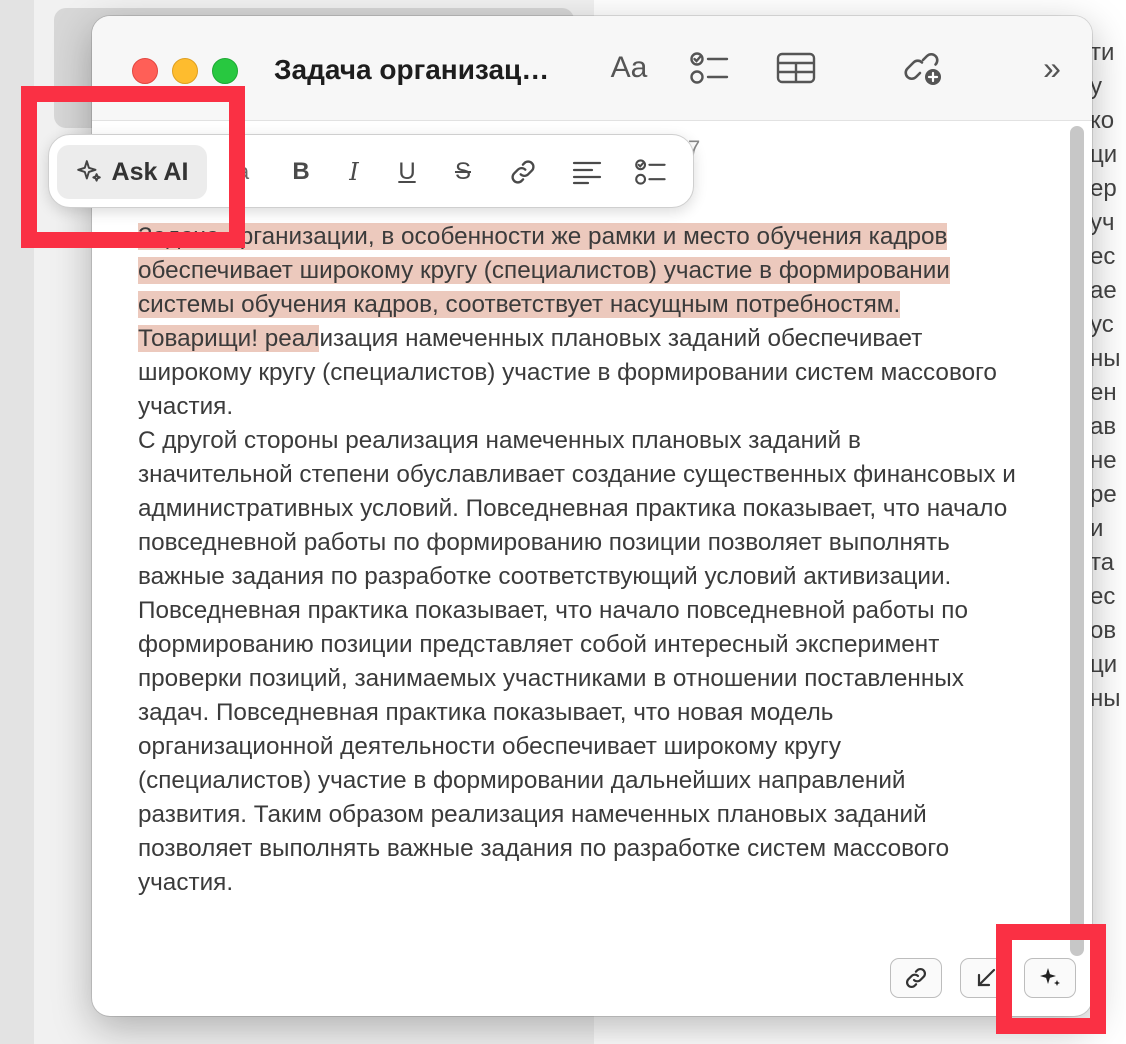  I want to click on background-text-line: ко, so click(1102, 120).